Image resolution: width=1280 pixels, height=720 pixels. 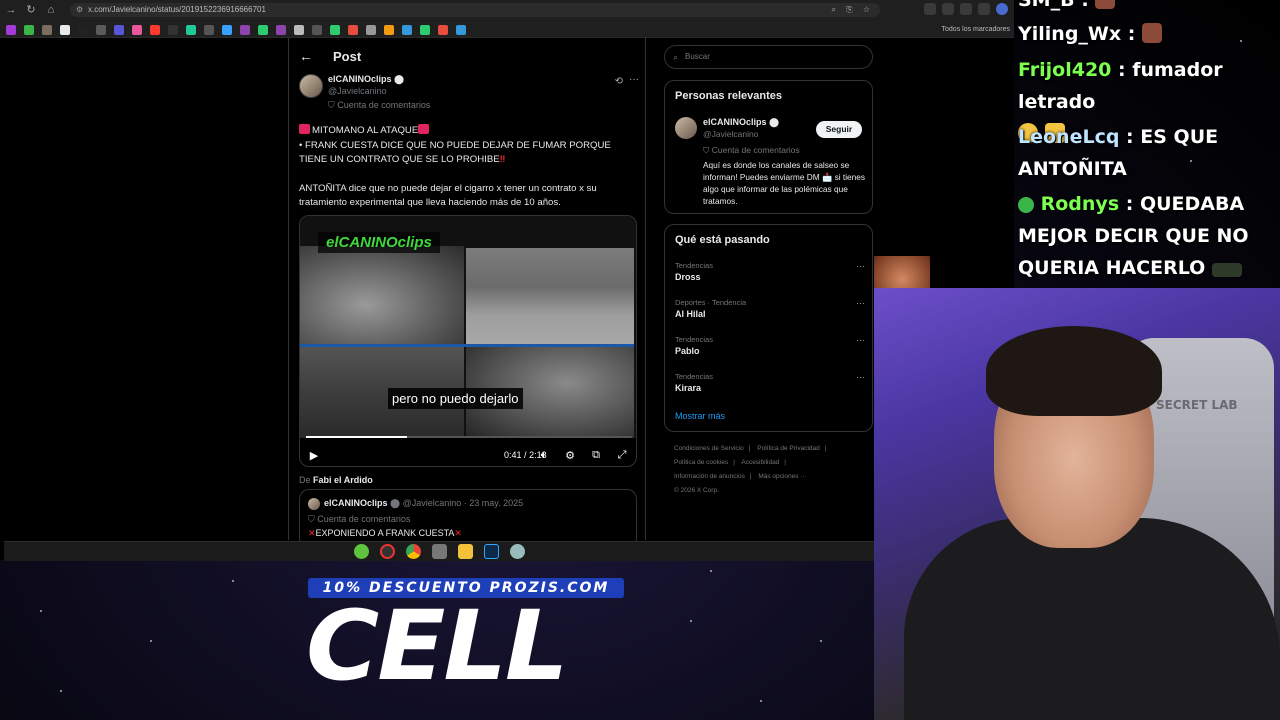 What do you see at coordinates (1149, 8) in the screenshot?
I see `chat-message: SM_B :` at bounding box center [1149, 8].